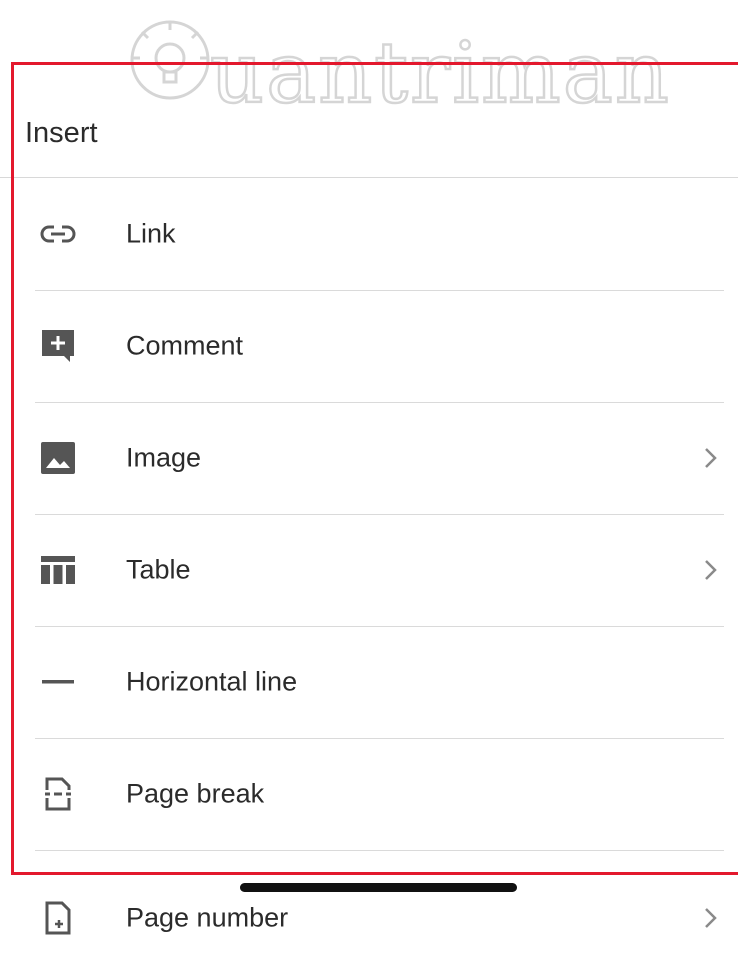  What do you see at coordinates (212, 681) in the screenshot?
I see `menu-item-label: Horizontal line` at bounding box center [212, 681].